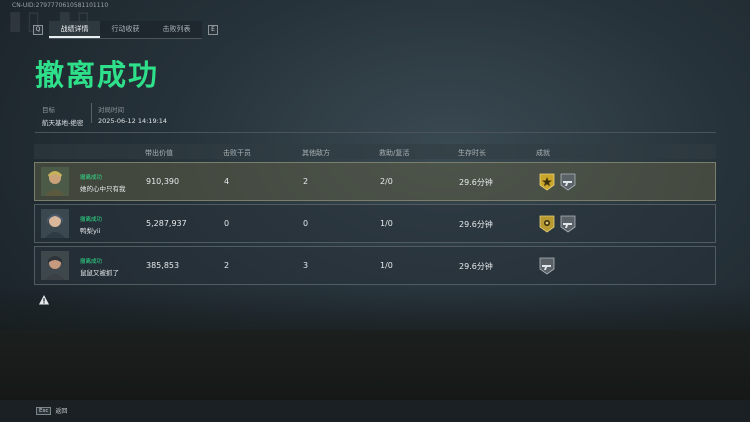  What do you see at coordinates (90, 231) in the screenshot?
I see `player-name: 鸭梨yii` at bounding box center [90, 231].